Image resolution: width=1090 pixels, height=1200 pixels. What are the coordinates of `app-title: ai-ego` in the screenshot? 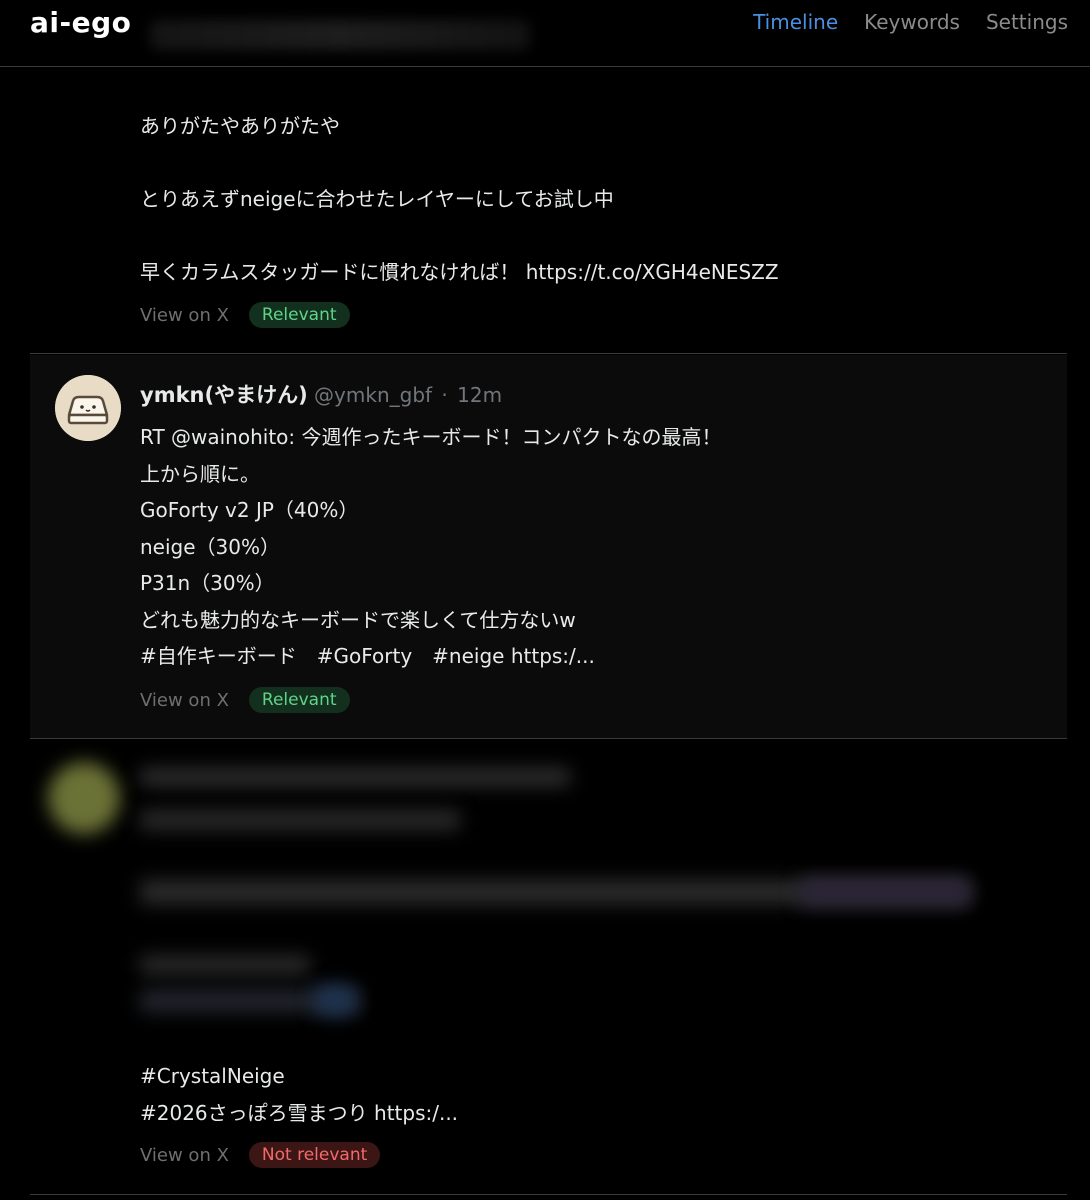 It's located at (81, 22).